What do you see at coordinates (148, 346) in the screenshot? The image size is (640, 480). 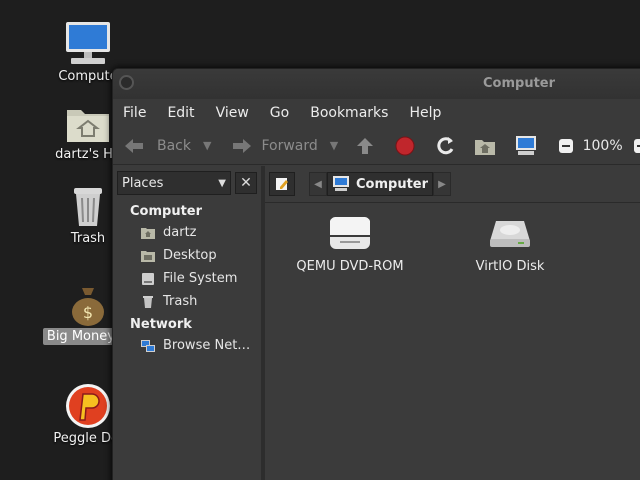 I see `network-icon` at bounding box center [148, 346].